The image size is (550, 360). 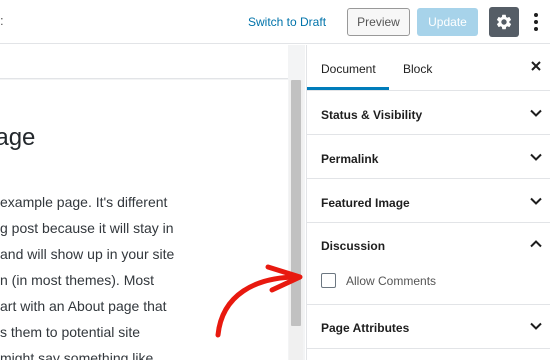 I want to click on partial-title-text: :, so click(x=2, y=20).